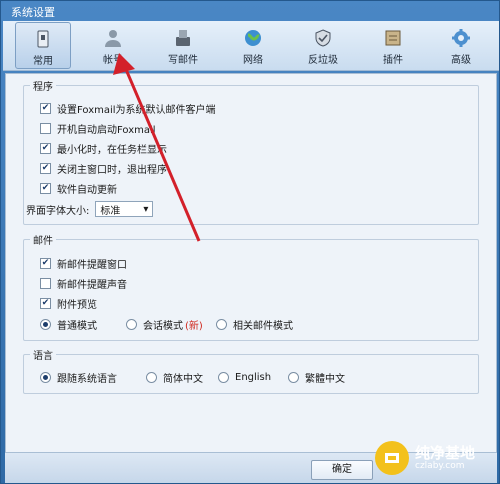 The image size is (500, 484). I want to click on option-attachment-preview: ✔ 附件预览, so click(68, 303).